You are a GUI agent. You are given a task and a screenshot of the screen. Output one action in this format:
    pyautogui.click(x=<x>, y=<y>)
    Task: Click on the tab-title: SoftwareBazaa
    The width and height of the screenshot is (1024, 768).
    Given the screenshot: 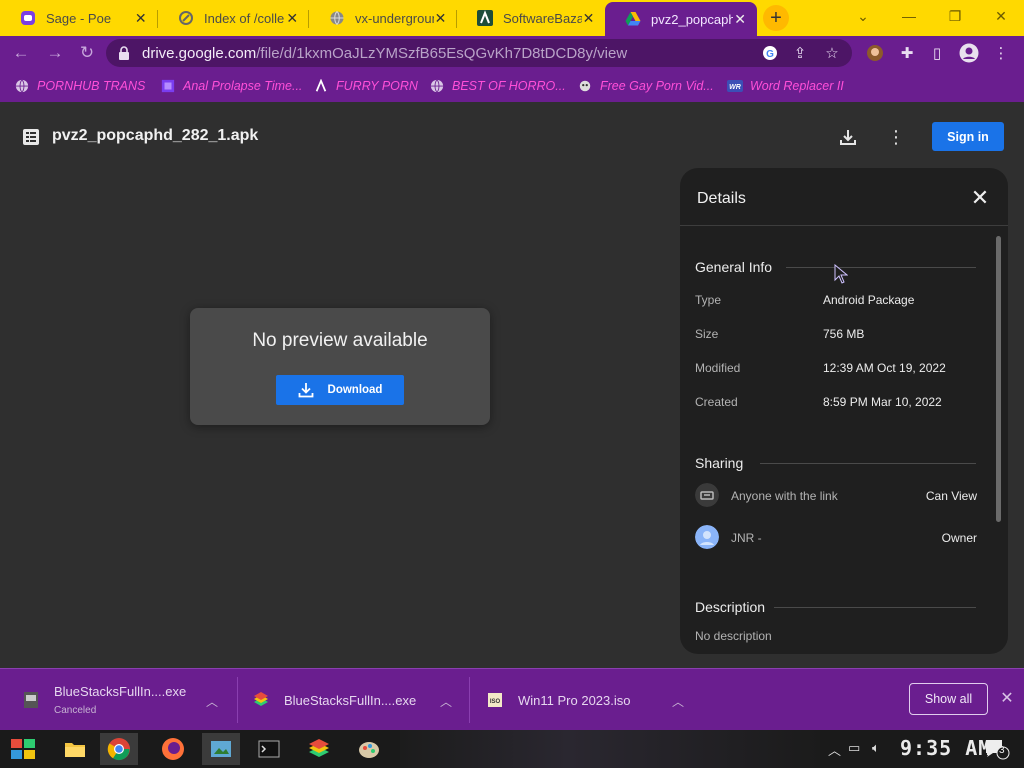 What is the action you would take?
    pyautogui.click(x=542, y=18)
    